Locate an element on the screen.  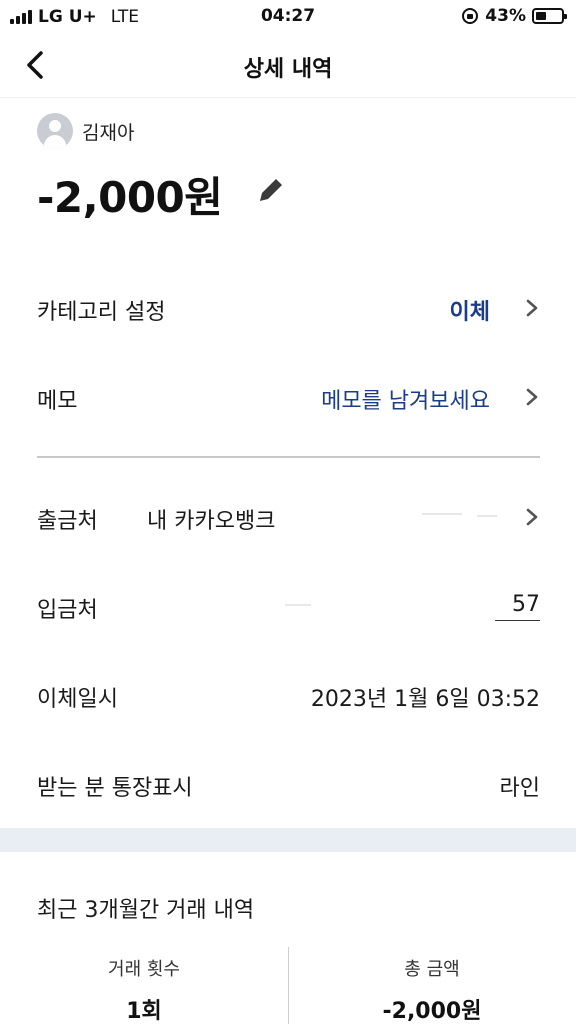
total-amount-stat: 총 금액 -2,000원 is located at coordinates (432, 989).